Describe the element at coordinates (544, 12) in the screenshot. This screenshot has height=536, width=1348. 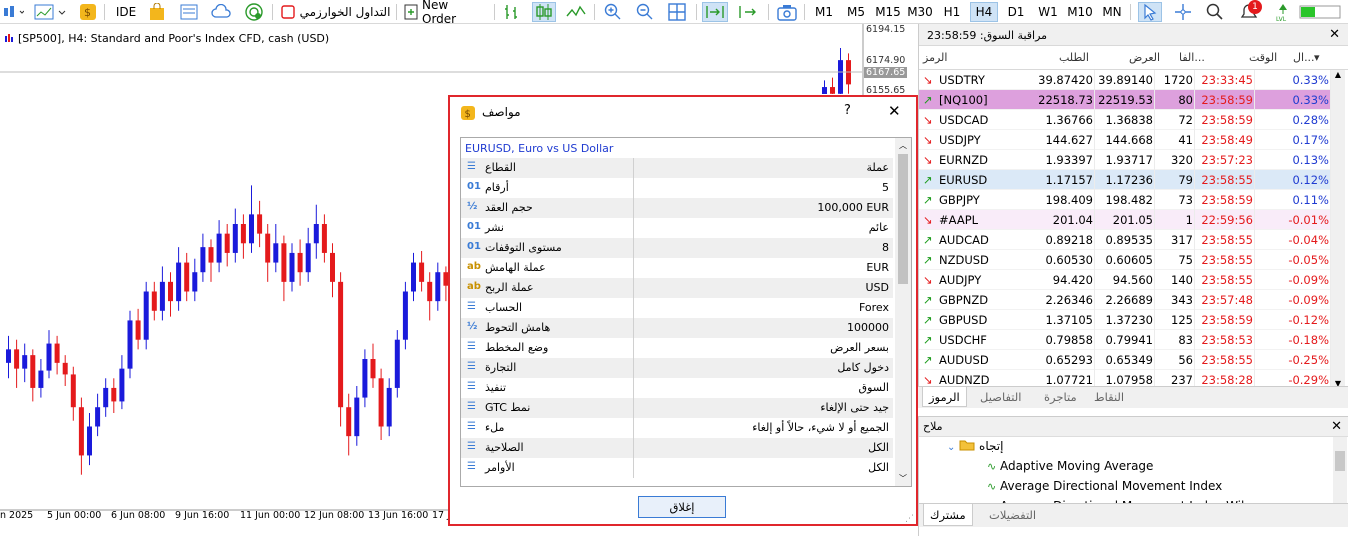
I see `candlestick-icon` at that location.